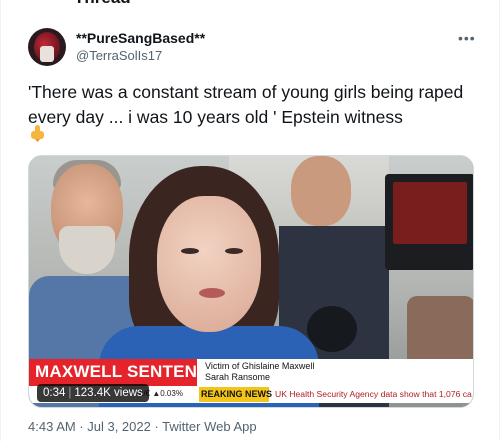 This screenshot has height=441, width=500. Describe the element at coordinates (238, 377) in the screenshot. I see `news-caption-line2: Sarah Ransome` at that location.